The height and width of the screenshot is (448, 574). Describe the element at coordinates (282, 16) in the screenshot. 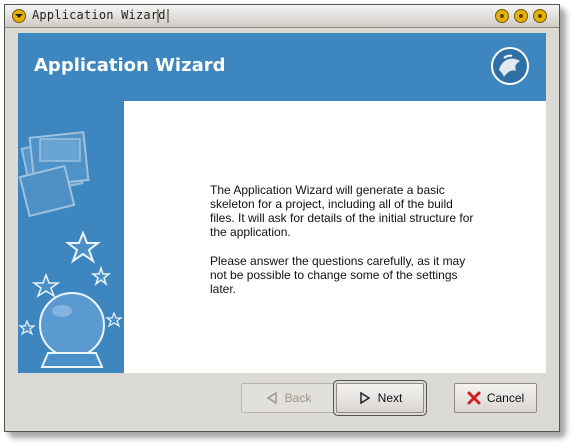

I see `title-bar: Application Wizard` at that location.